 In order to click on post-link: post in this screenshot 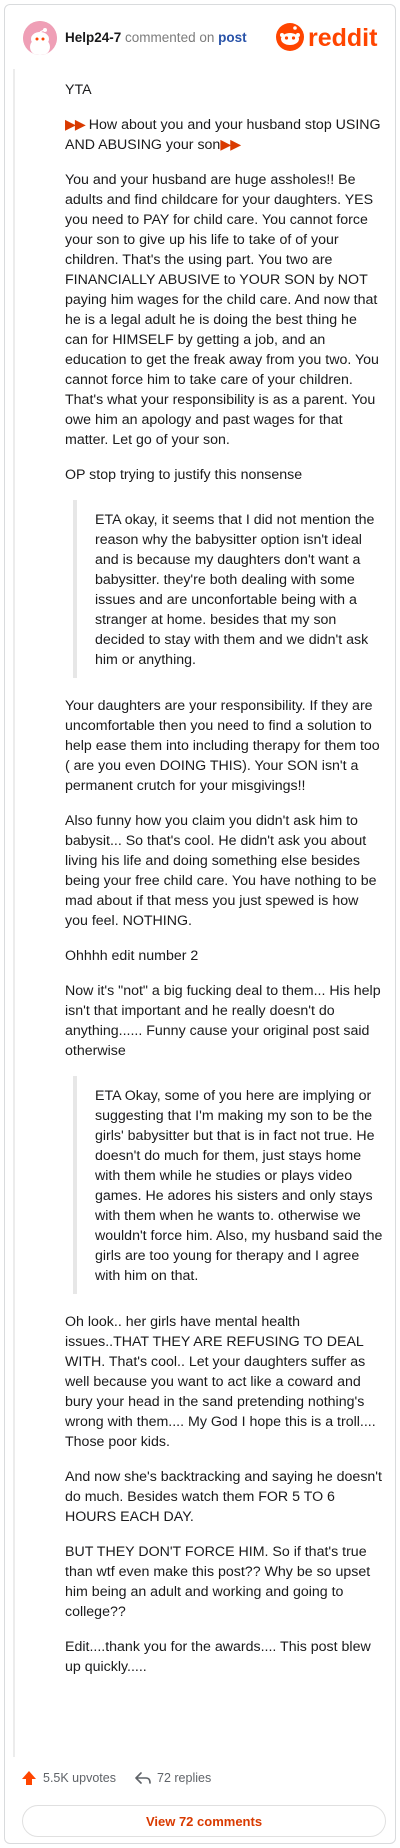, I will do `click(232, 37)`.